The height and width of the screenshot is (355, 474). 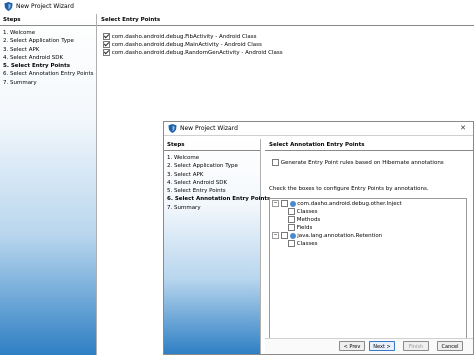 I want to click on front-window-title: New Project Wizard, so click(x=209, y=128).